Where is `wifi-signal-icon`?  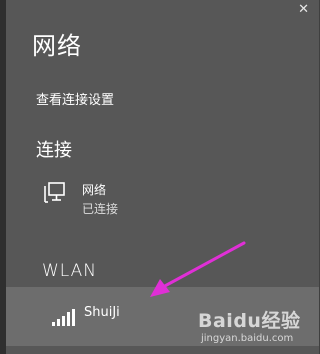 wifi-signal-icon is located at coordinates (63, 317).